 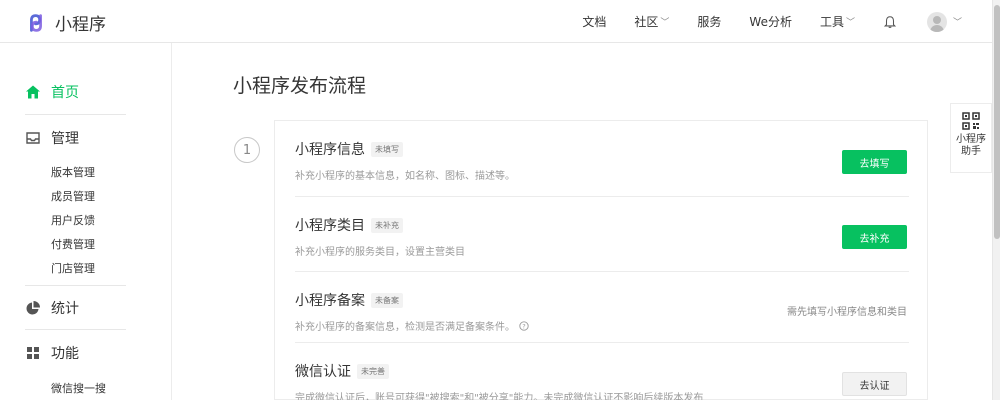 What do you see at coordinates (602, 325) in the screenshot?
I see `row-description-wrap: 补充小程序的备案信息，检测是否满足备案条件。 ?` at bounding box center [602, 325].